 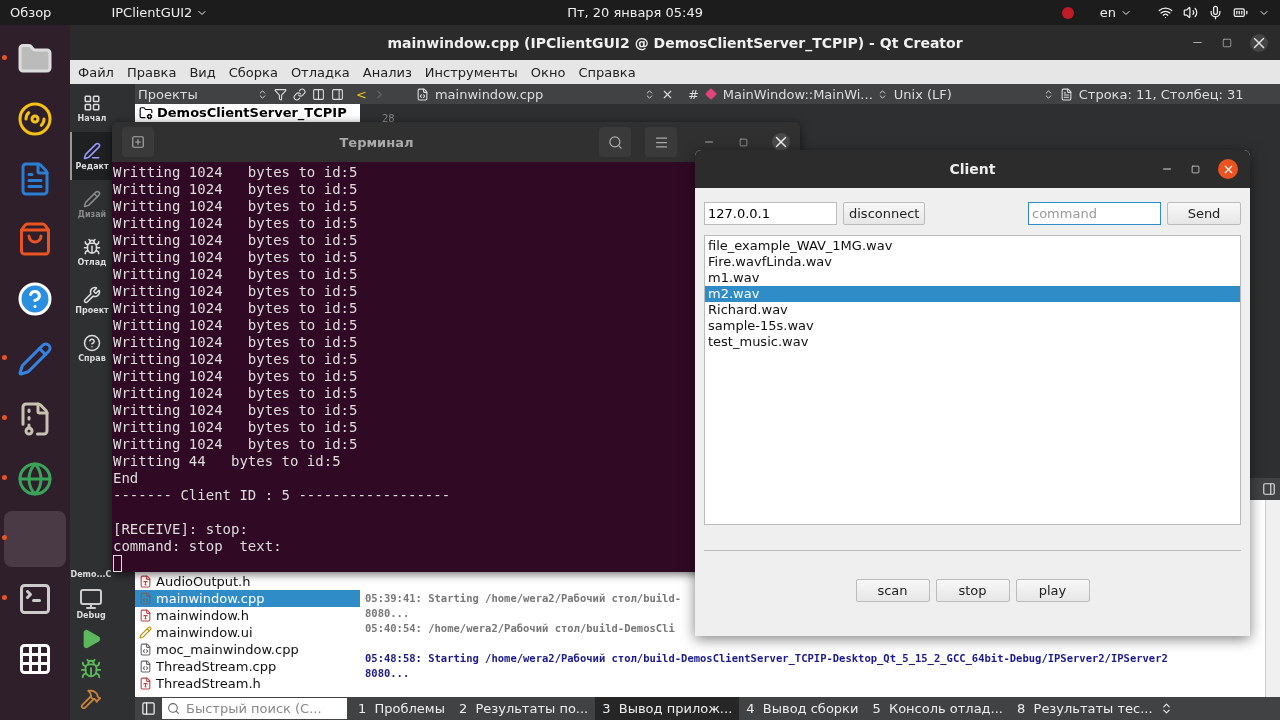 I want to click on volume-icon, so click(x=1190, y=12).